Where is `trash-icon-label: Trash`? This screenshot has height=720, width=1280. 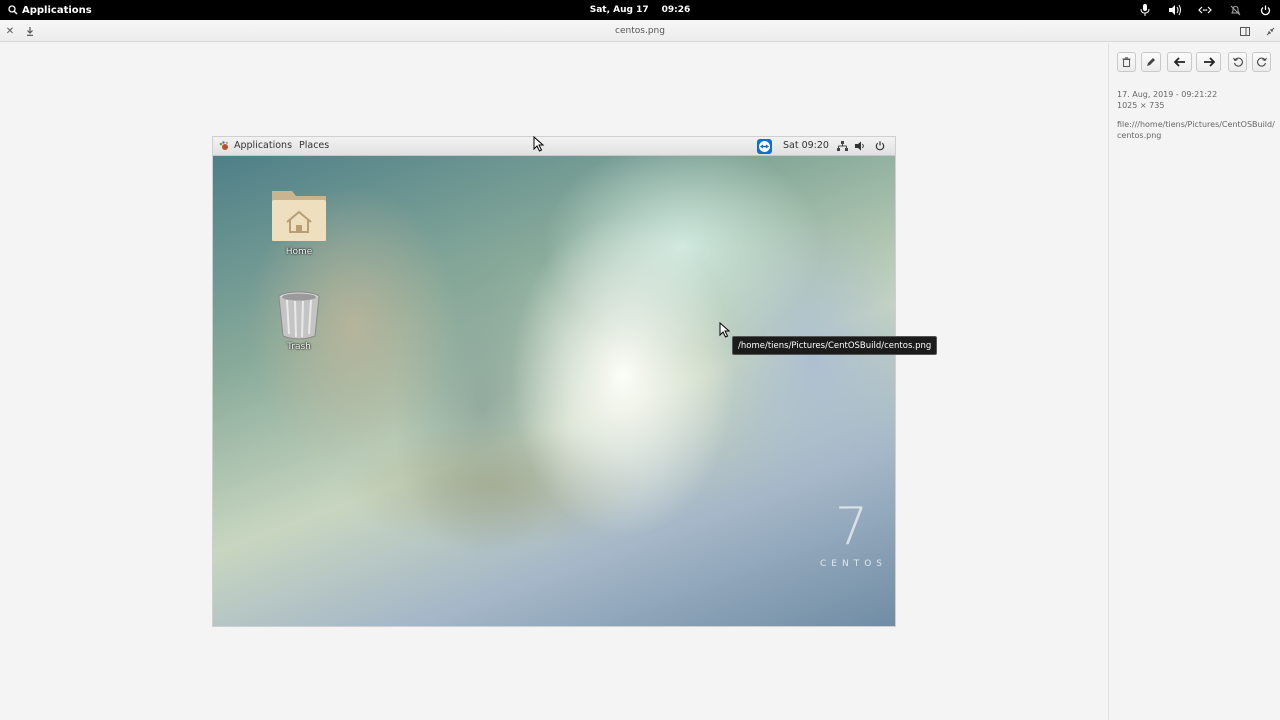
trash-icon-label: Trash is located at coordinates (299, 347).